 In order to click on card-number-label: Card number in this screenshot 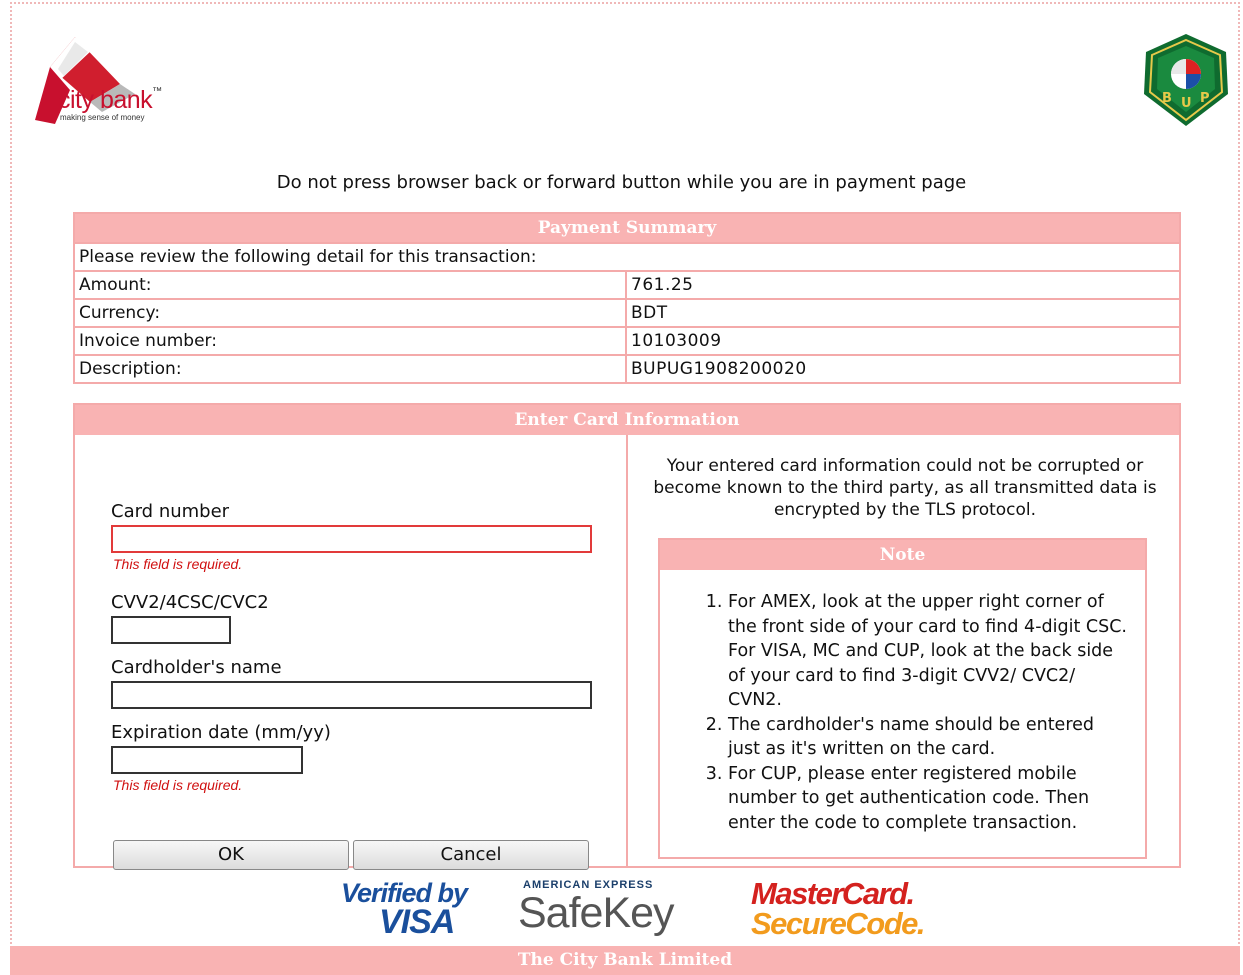, I will do `click(170, 511)`.